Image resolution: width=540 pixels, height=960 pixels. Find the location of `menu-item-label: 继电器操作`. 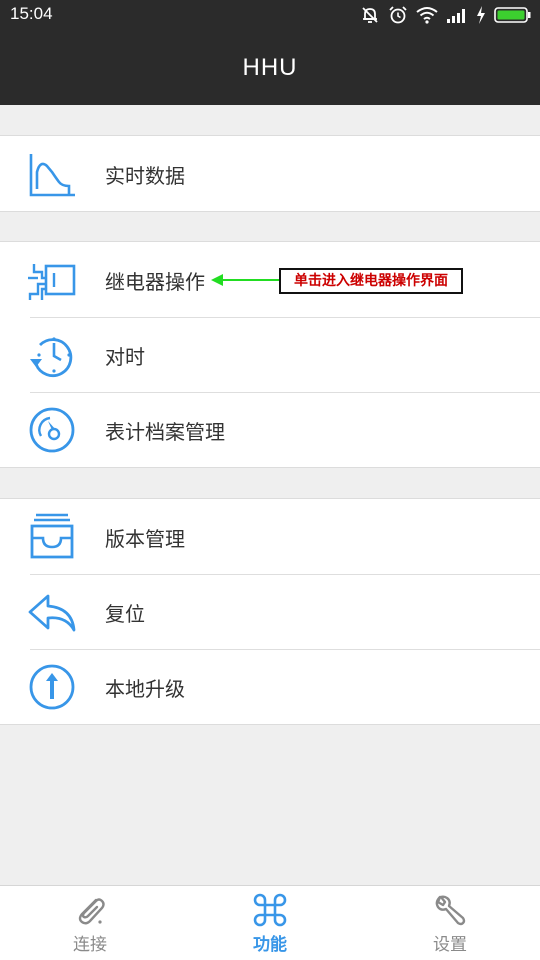

menu-item-label: 继电器操作 is located at coordinates (155, 282).